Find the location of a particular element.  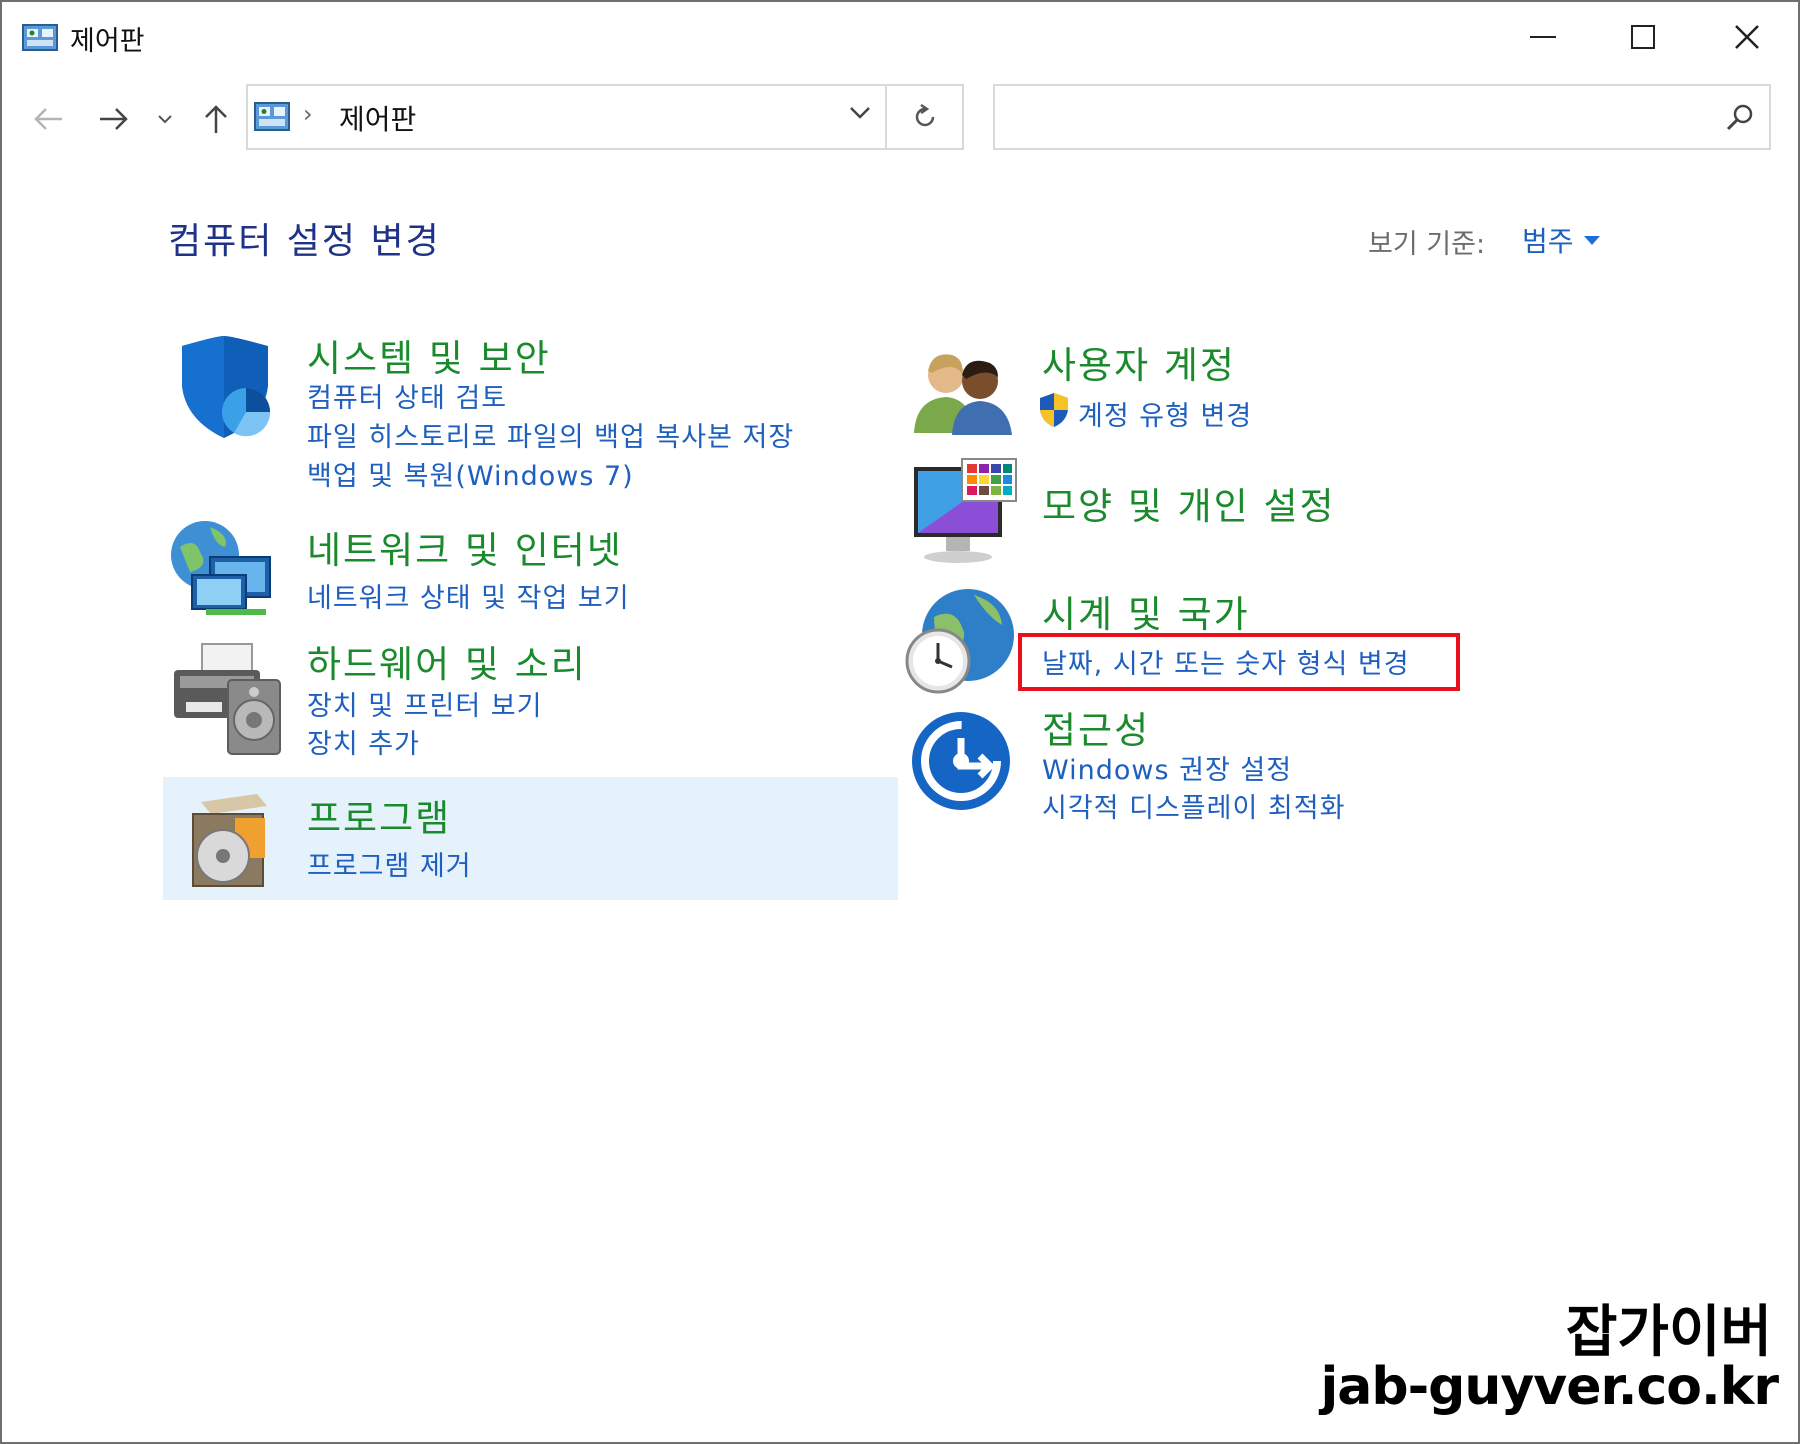

up-button is located at coordinates (216, 119).